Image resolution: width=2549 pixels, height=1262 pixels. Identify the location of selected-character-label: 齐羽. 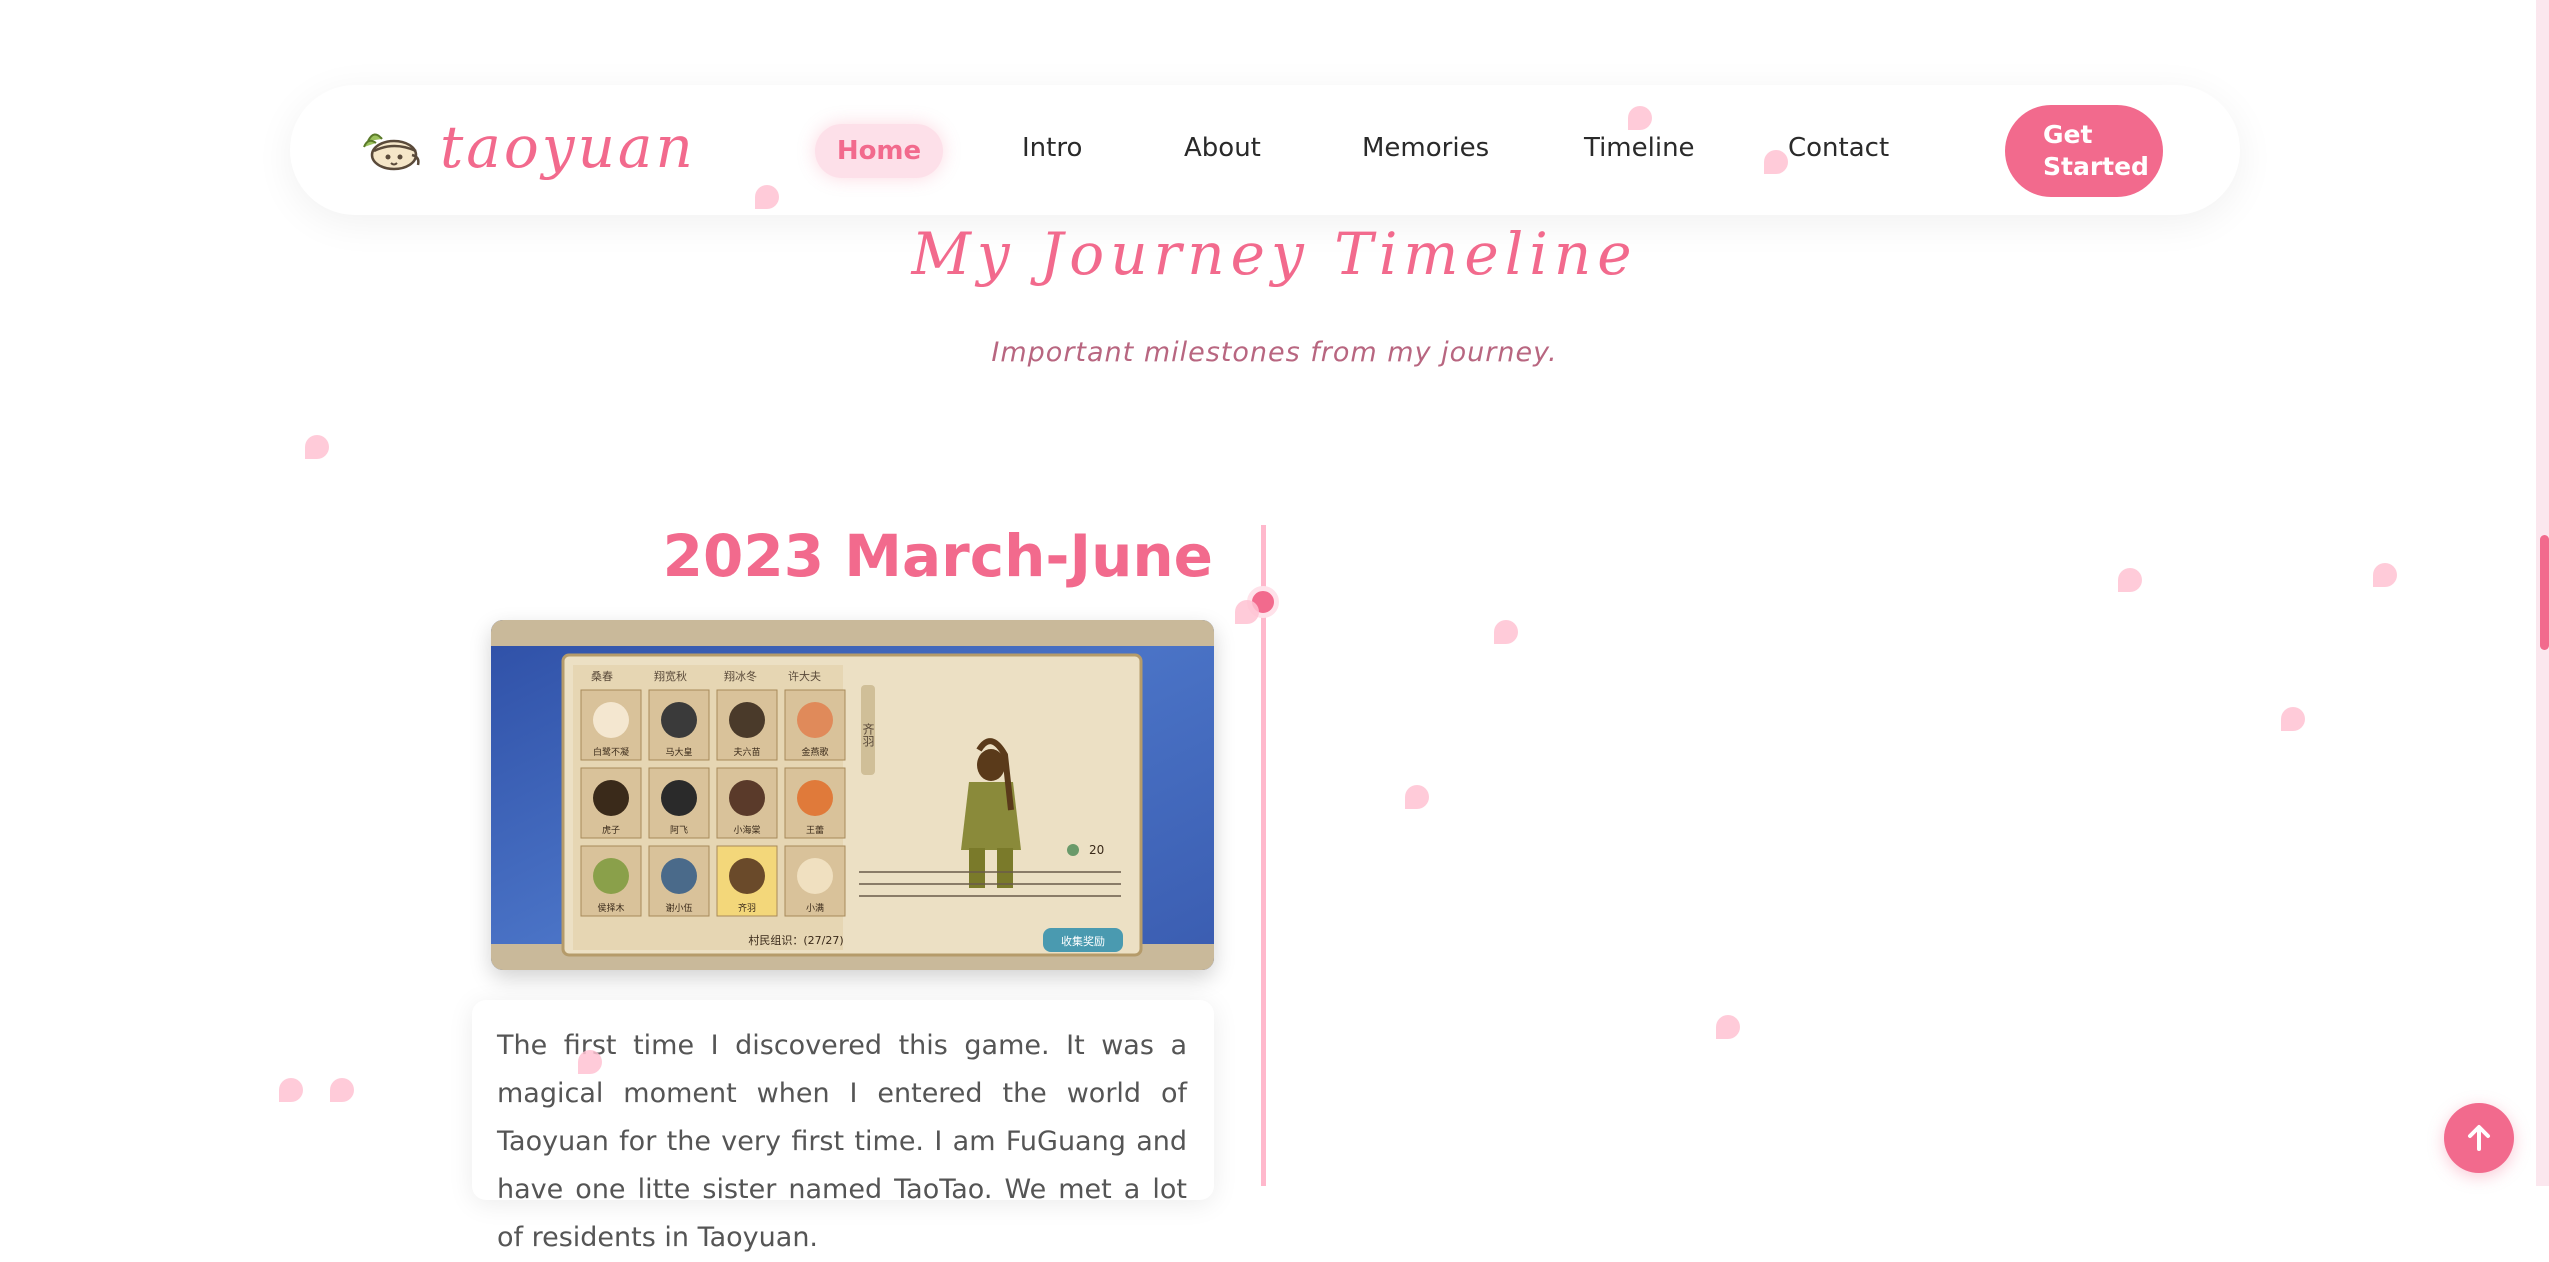
(868, 734).